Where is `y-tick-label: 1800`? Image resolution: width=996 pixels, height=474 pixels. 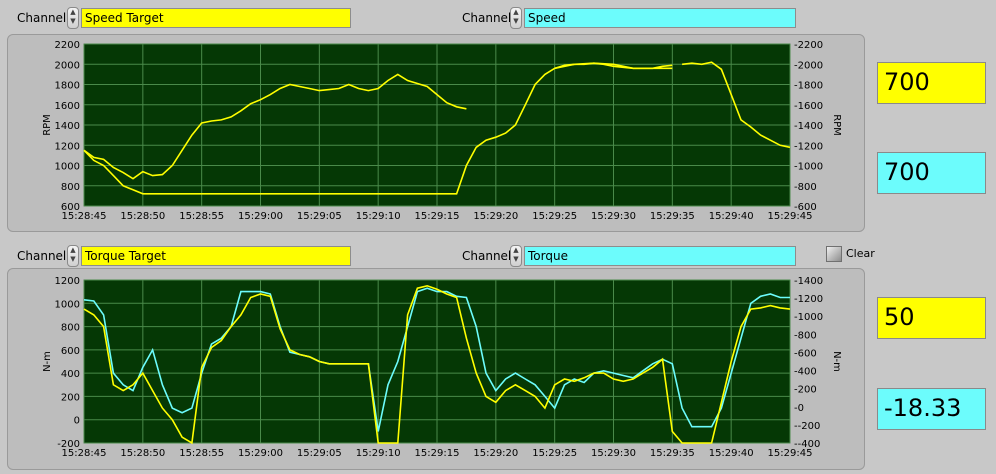 y-tick-label: 1800 is located at coordinates (67, 86).